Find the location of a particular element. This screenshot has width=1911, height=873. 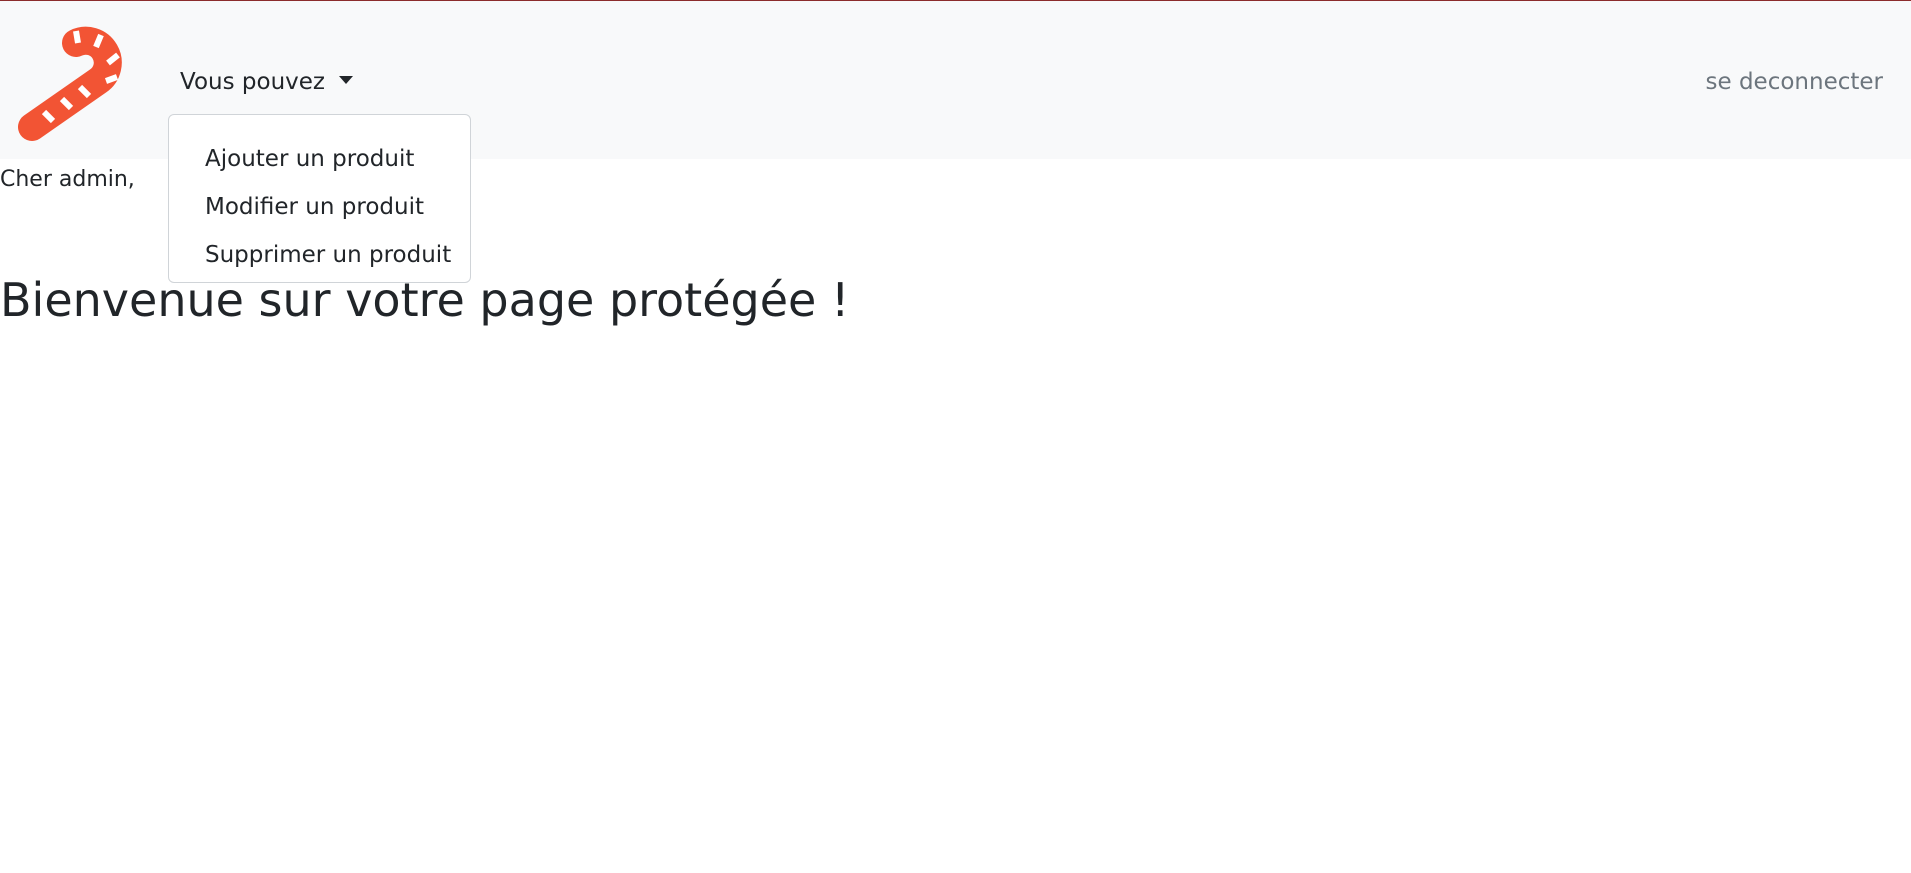

dropdown-item-delete-product: Supprimer un produit is located at coordinates (319, 255).